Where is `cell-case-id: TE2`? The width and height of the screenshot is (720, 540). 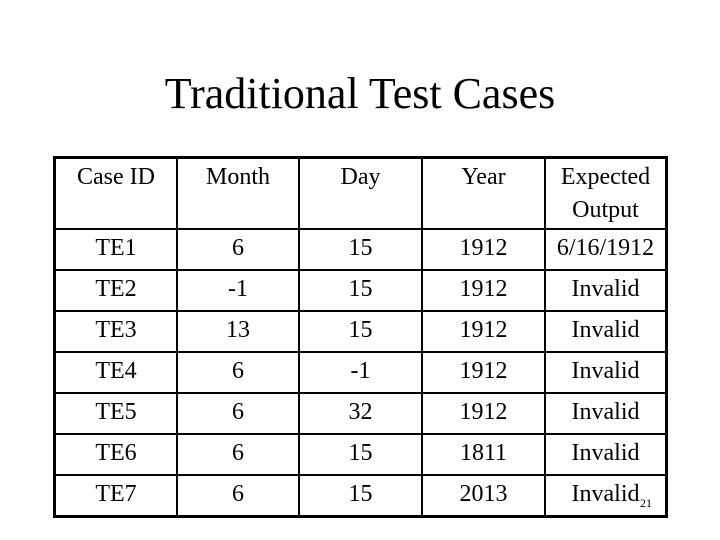 cell-case-id: TE2 is located at coordinates (115, 290).